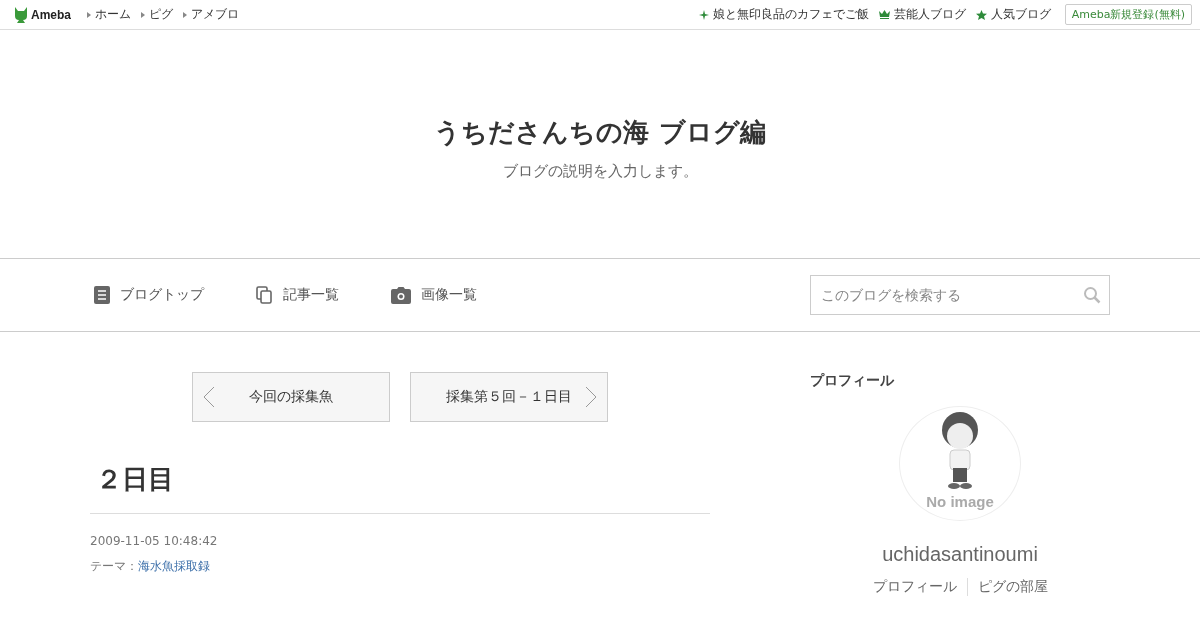 The image size is (1200, 630). Describe the element at coordinates (400, 488) in the screenshot. I see `entry-title: ２日目` at that location.